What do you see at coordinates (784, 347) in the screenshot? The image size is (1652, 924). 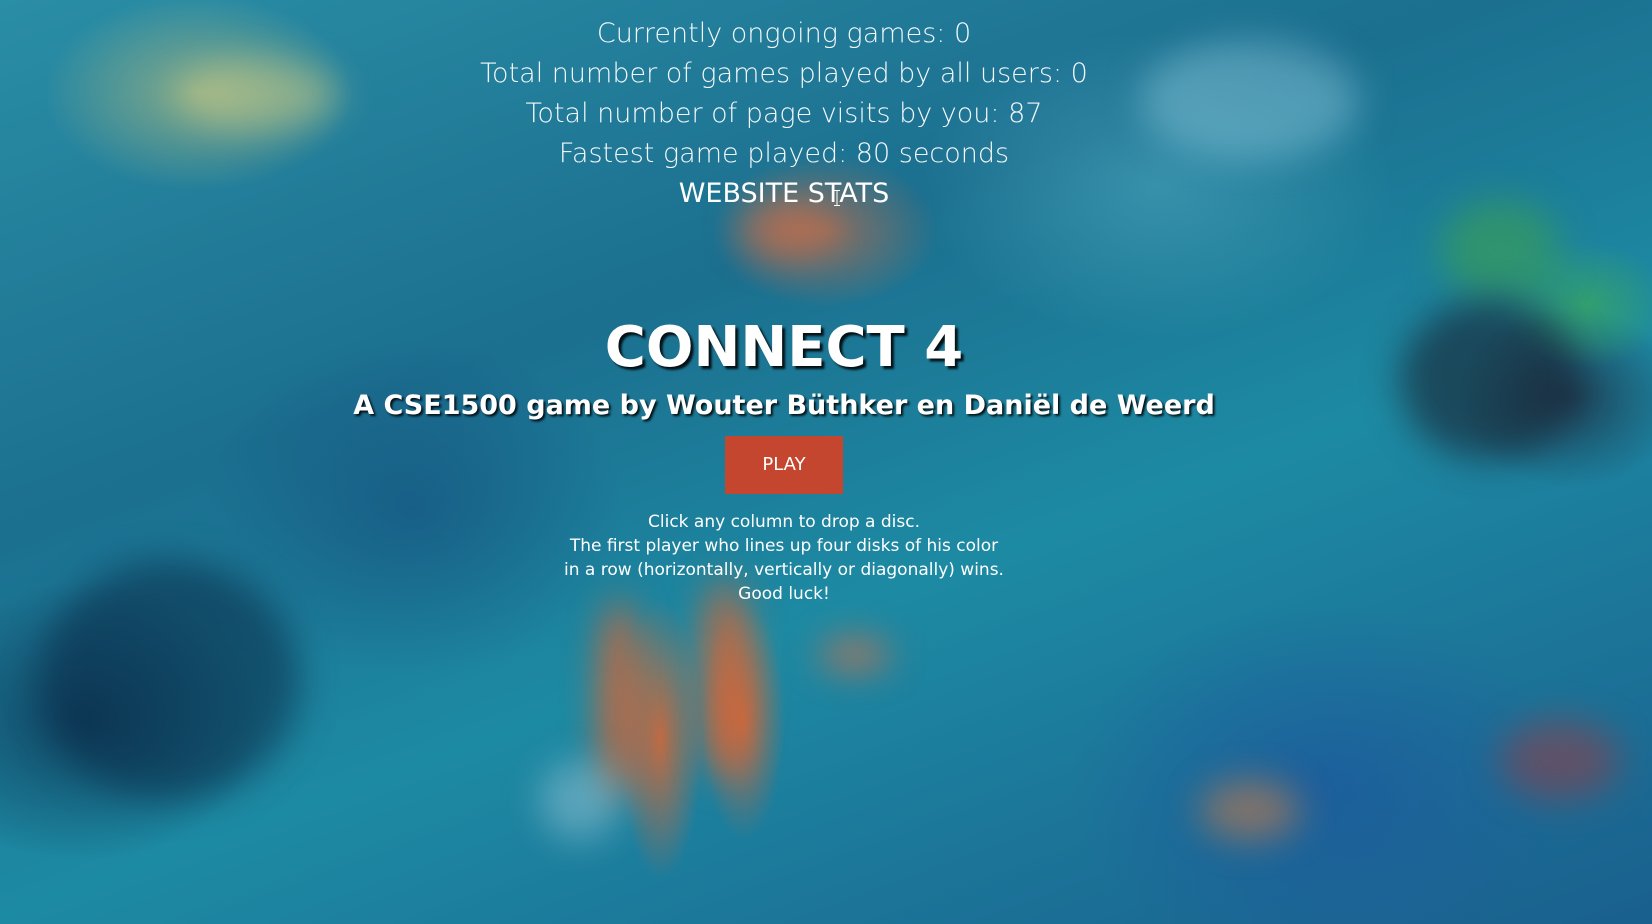 I see `game-title: CONNECT 4` at bounding box center [784, 347].